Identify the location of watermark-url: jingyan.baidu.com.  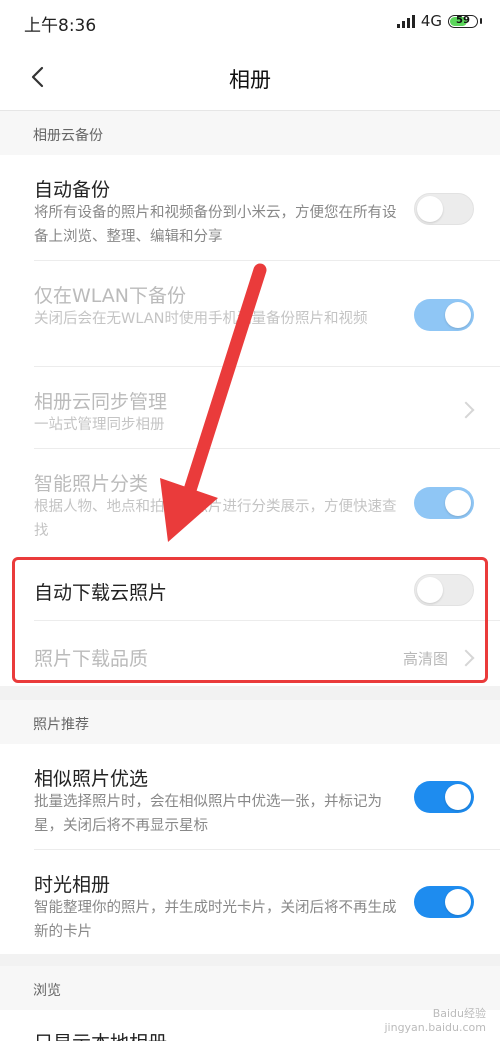
(435, 1027).